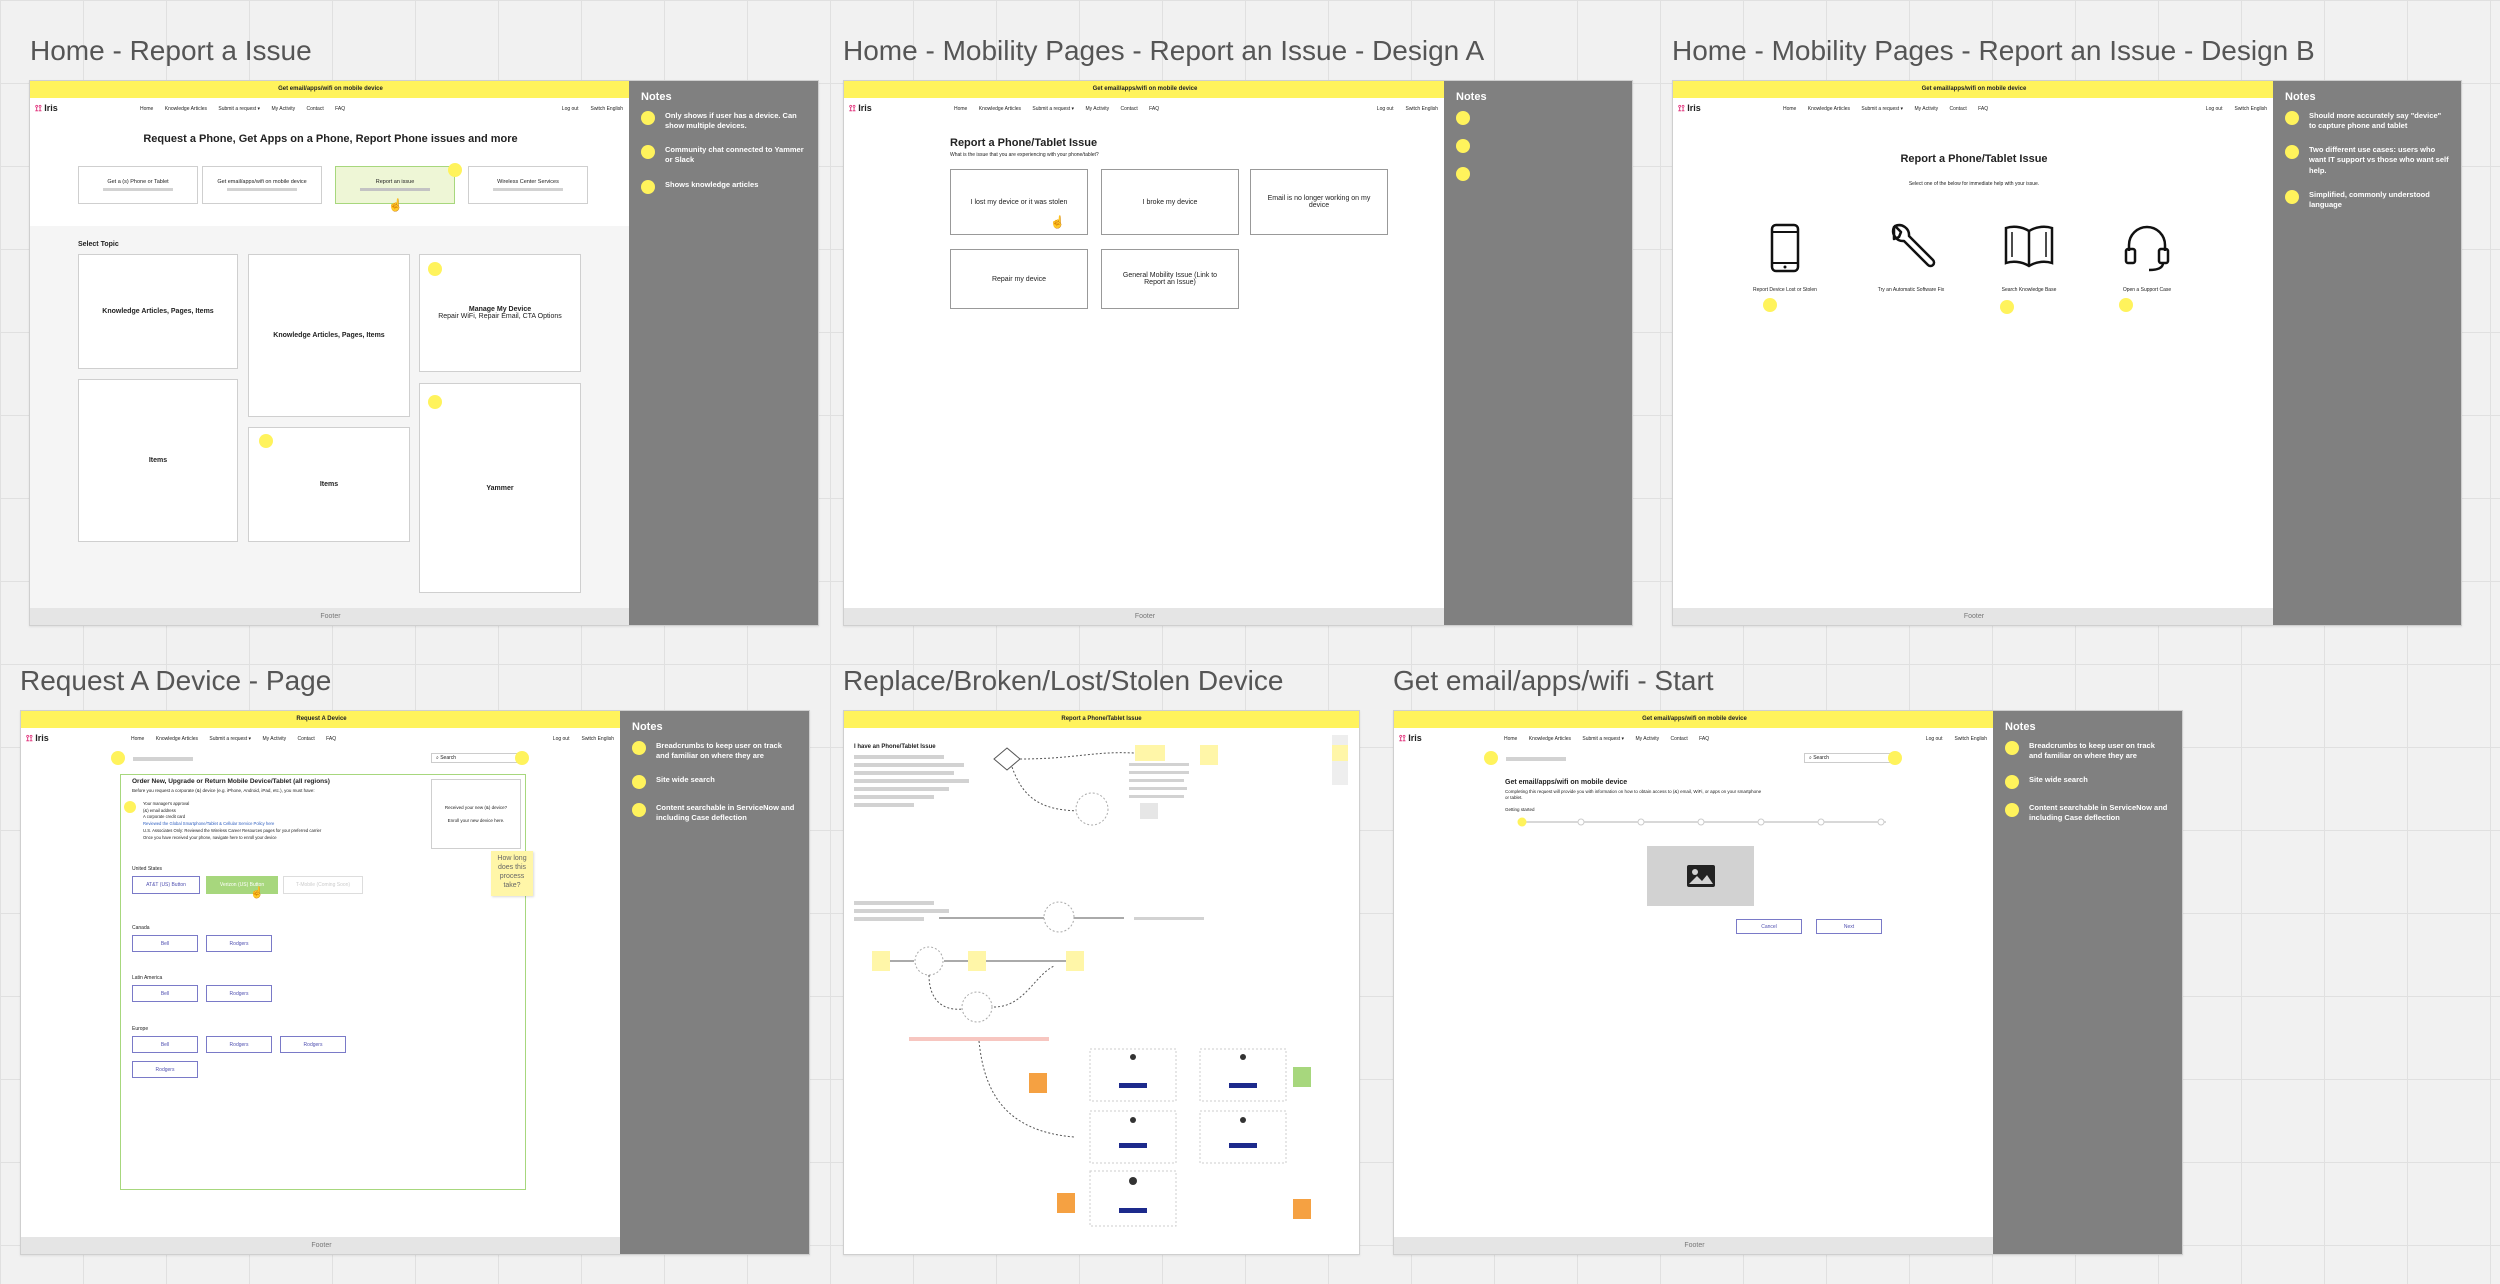  What do you see at coordinates (1553, 680) in the screenshot?
I see `frame-title-get-email: Get email/apps/wifi - Start` at bounding box center [1553, 680].